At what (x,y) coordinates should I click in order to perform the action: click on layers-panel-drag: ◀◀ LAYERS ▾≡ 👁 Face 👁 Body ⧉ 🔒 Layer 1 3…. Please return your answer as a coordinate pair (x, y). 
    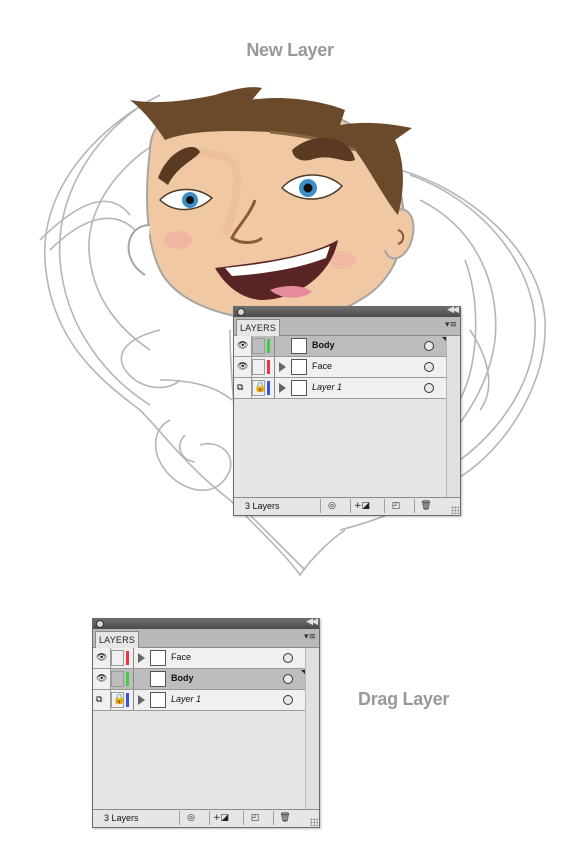
    Looking at the image, I should click on (206, 722).